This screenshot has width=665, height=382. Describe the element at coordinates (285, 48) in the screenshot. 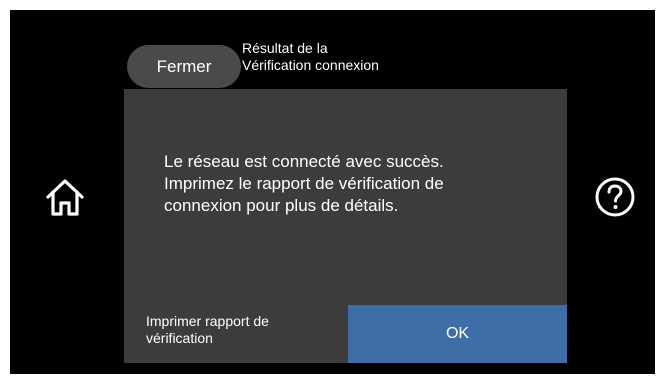

I see `screen-title-line-1: Résultat de la` at that location.